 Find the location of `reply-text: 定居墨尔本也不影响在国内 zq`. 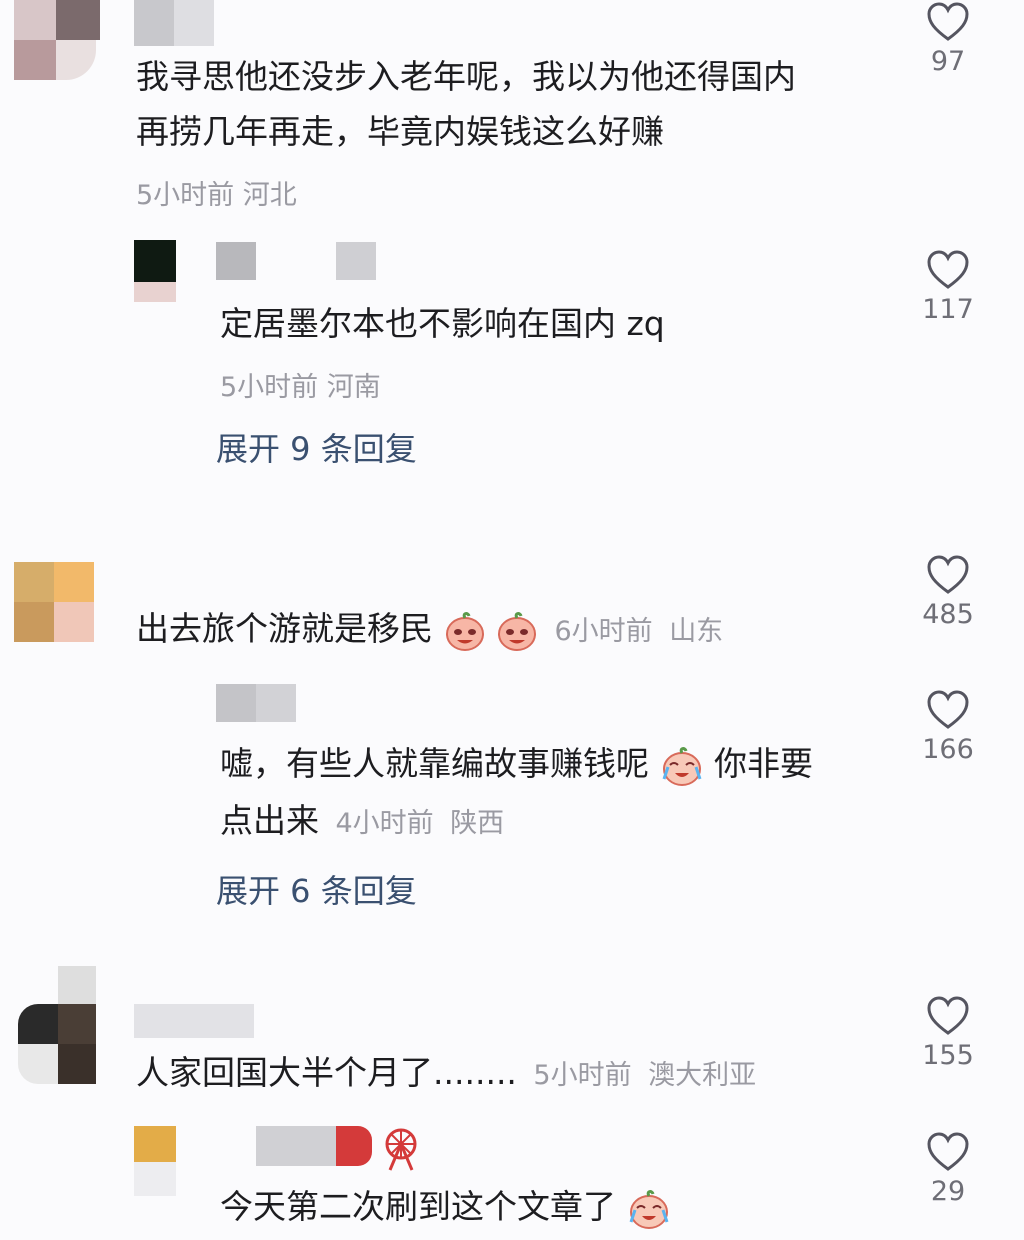

reply-text: 定居墨尔本也不影响在国内 zq is located at coordinates (442, 323).